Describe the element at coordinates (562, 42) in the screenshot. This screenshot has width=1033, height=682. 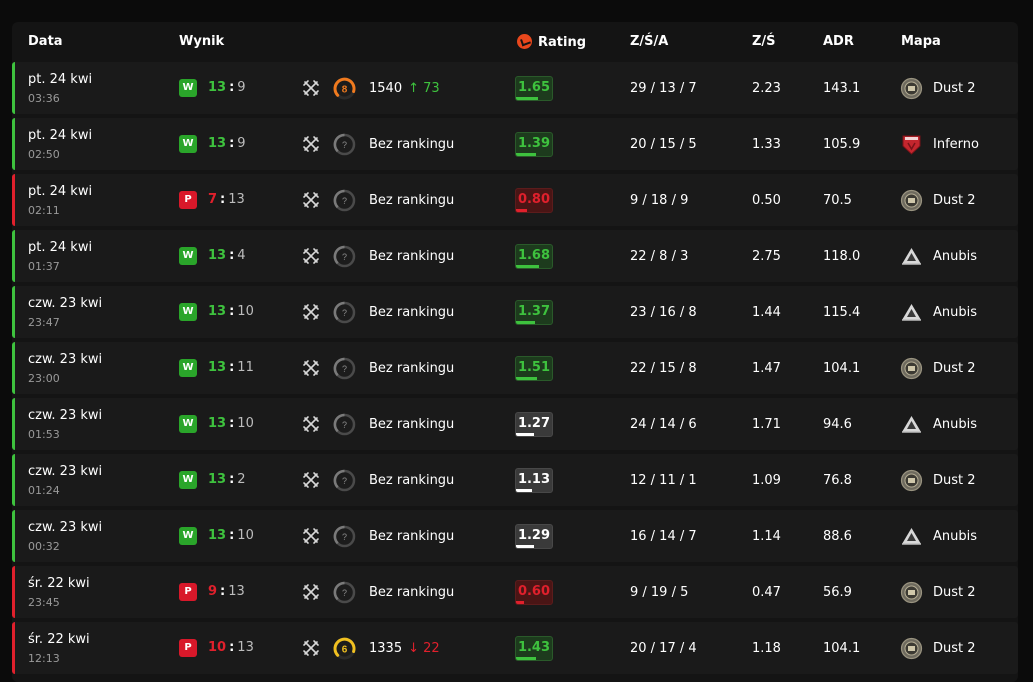
I see `header-rating-label: Rating` at that location.